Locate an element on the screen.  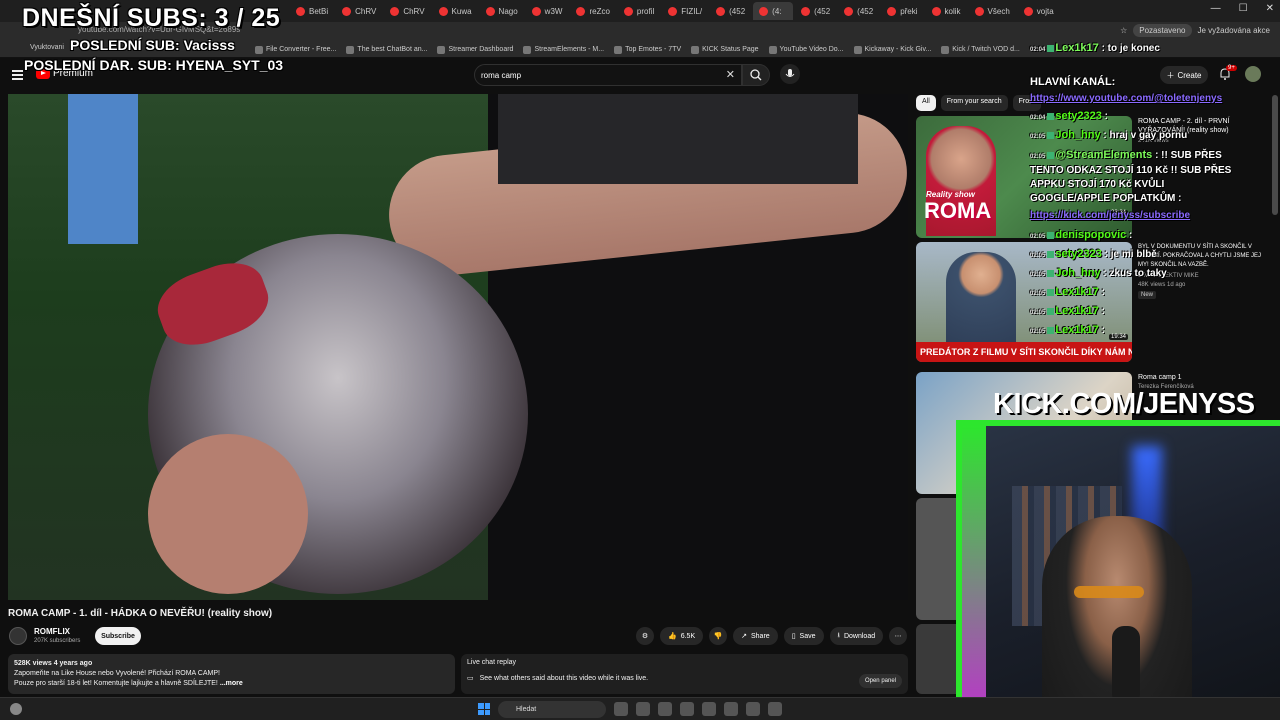
search-button is located at coordinates (756, 75).